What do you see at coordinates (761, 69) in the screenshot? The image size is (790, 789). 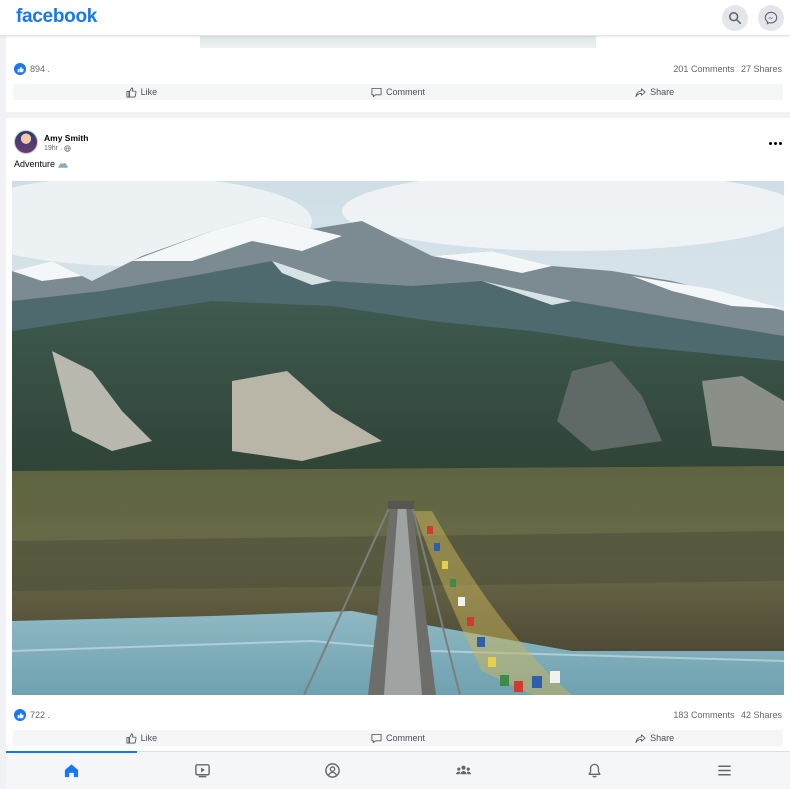 I see `shares-count: 27 Shares` at bounding box center [761, 69].